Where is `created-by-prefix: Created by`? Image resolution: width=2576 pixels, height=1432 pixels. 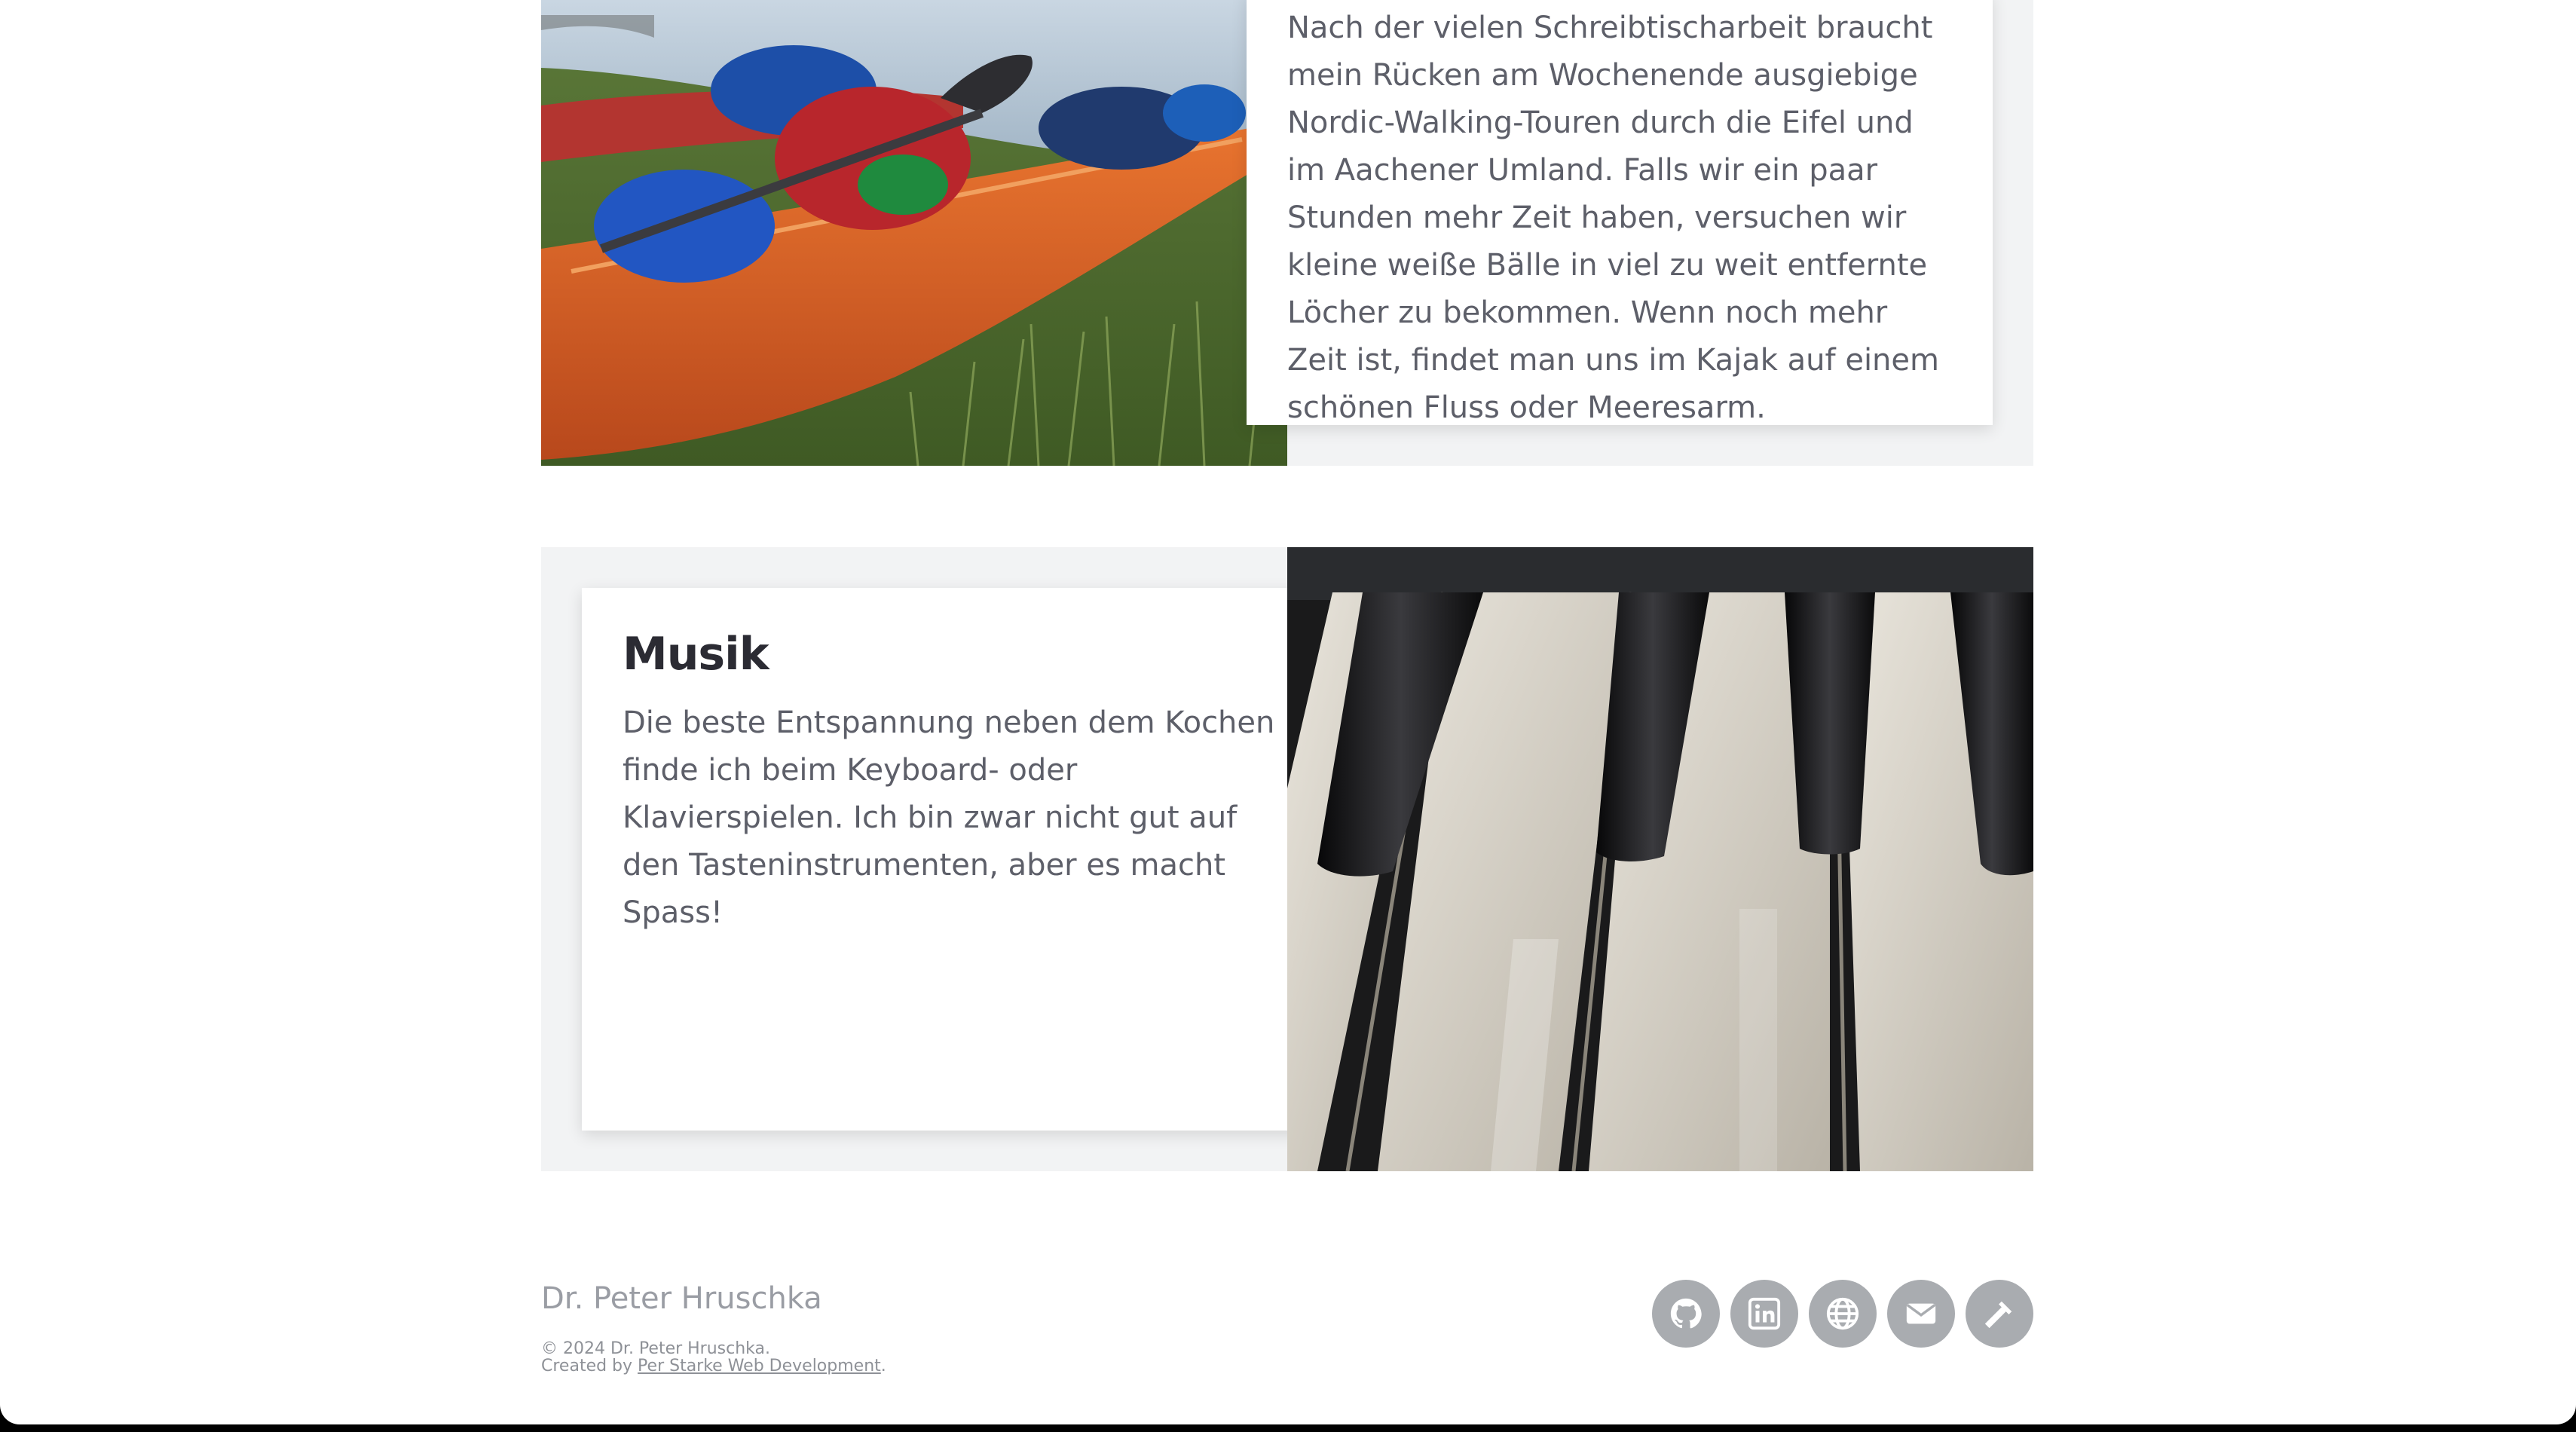 created-by-prefix: Created by is located at coordinates (589, 1366).